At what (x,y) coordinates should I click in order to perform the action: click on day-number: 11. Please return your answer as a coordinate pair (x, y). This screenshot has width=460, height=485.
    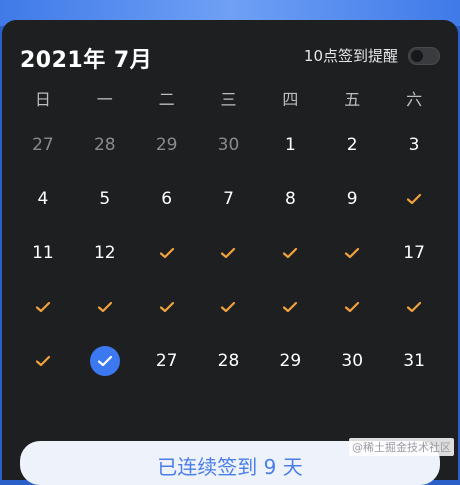
    Looking at the image, I should click on (43, 253).